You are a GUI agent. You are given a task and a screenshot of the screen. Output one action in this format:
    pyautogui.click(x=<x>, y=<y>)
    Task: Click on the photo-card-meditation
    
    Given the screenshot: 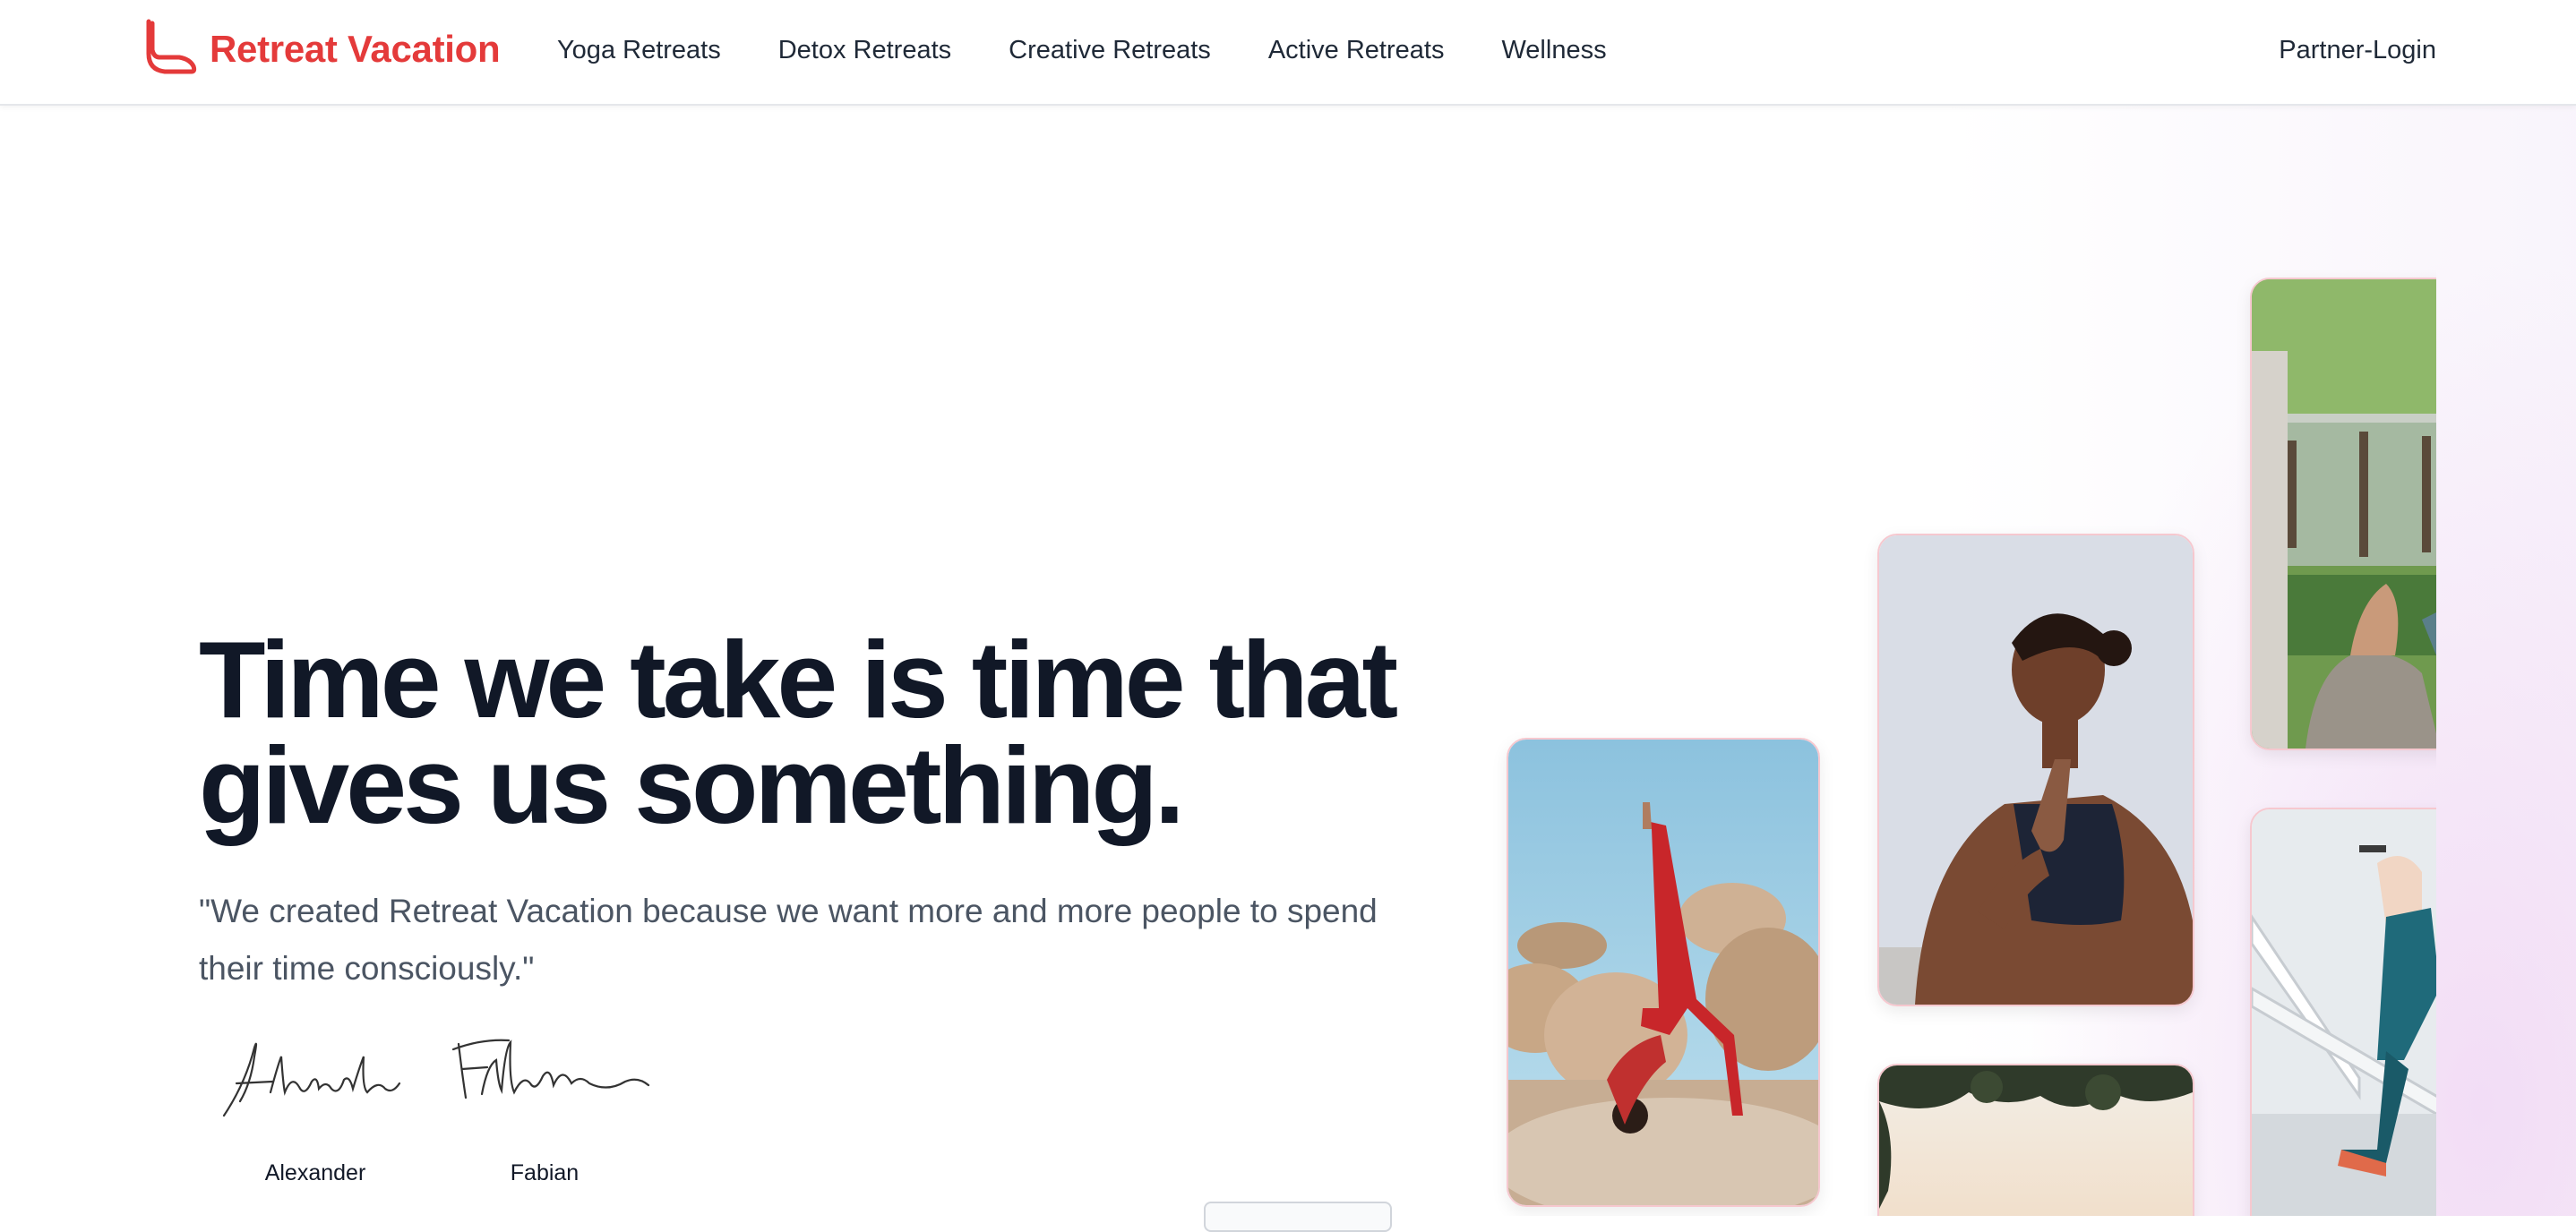 What is the action you would take?
    pyautogui.click(x=2035, y=770)
    